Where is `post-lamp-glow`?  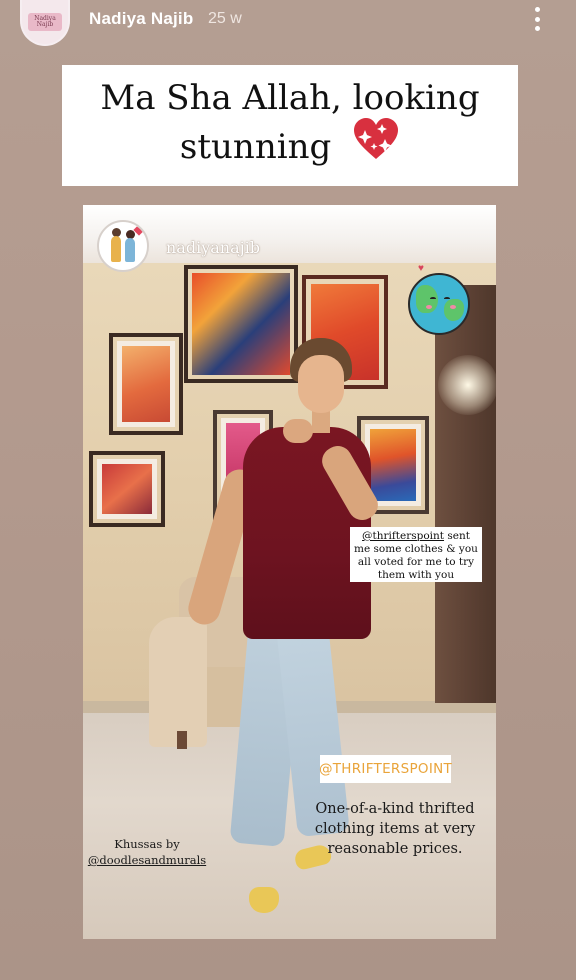 post-lamp-glow is located at coordinates (467, 385).